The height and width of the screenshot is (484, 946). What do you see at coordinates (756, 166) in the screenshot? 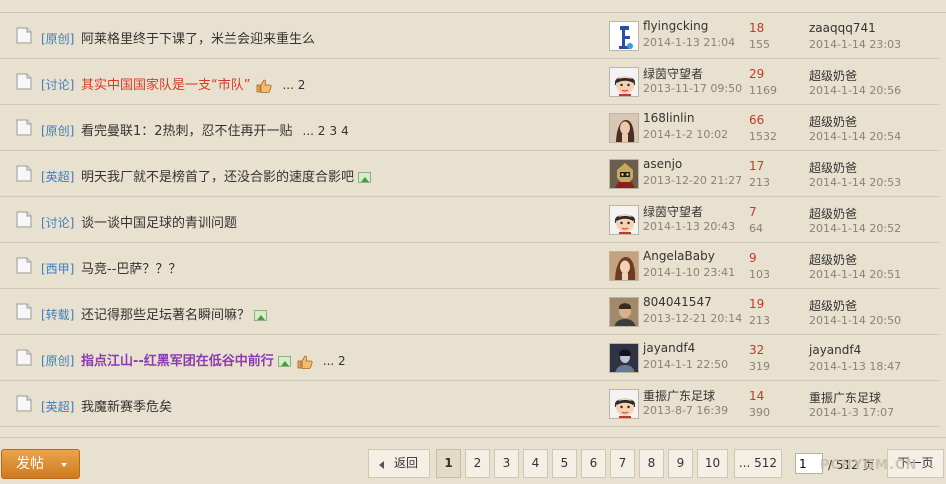
I see `reply-count: 17` at bounding box center [756, 166].